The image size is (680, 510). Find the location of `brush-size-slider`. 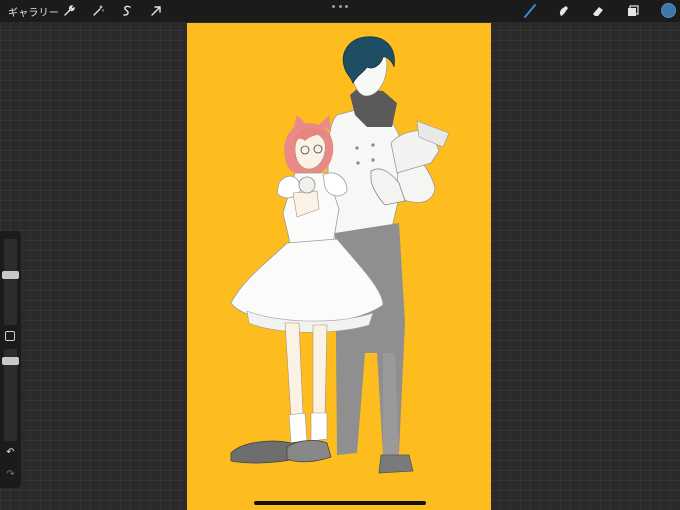

brush-size-slider is located at coordinates (10, 282).